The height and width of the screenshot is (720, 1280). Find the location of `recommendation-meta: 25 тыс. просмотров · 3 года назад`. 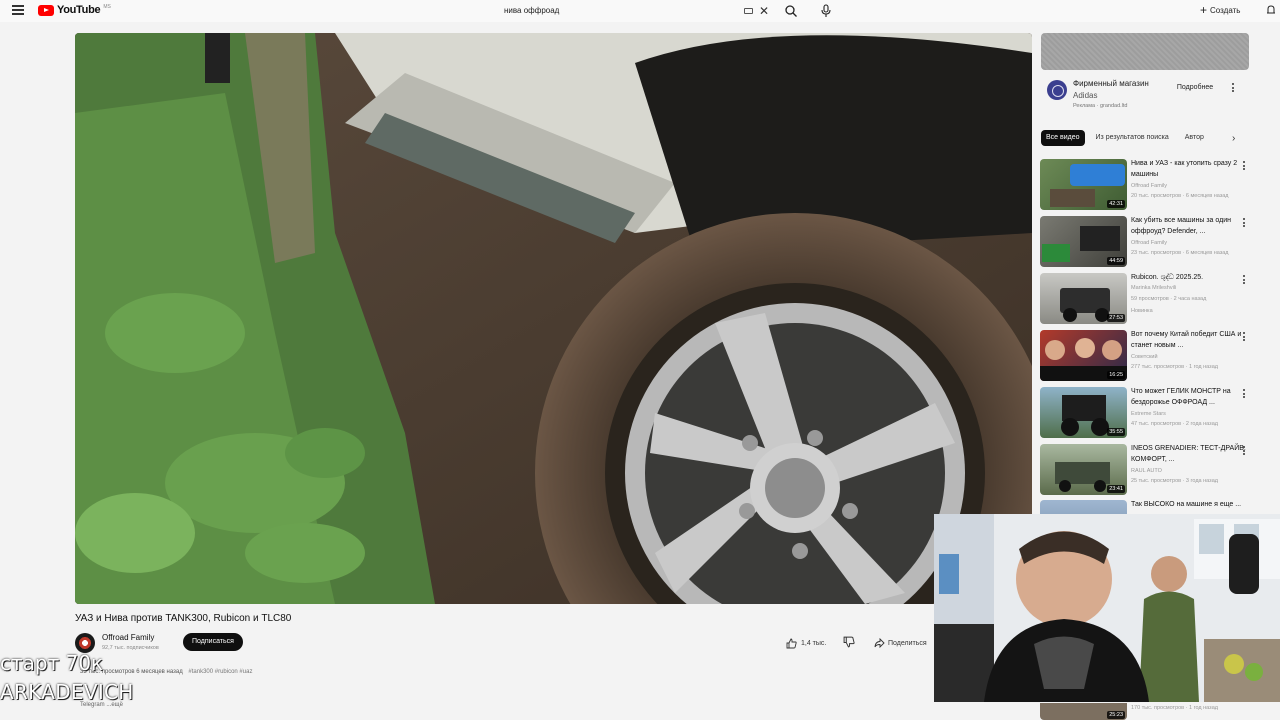

recommendation-meta: 25 тыс. просмотров · 3 года назад is located at coordinates (1174, 481).